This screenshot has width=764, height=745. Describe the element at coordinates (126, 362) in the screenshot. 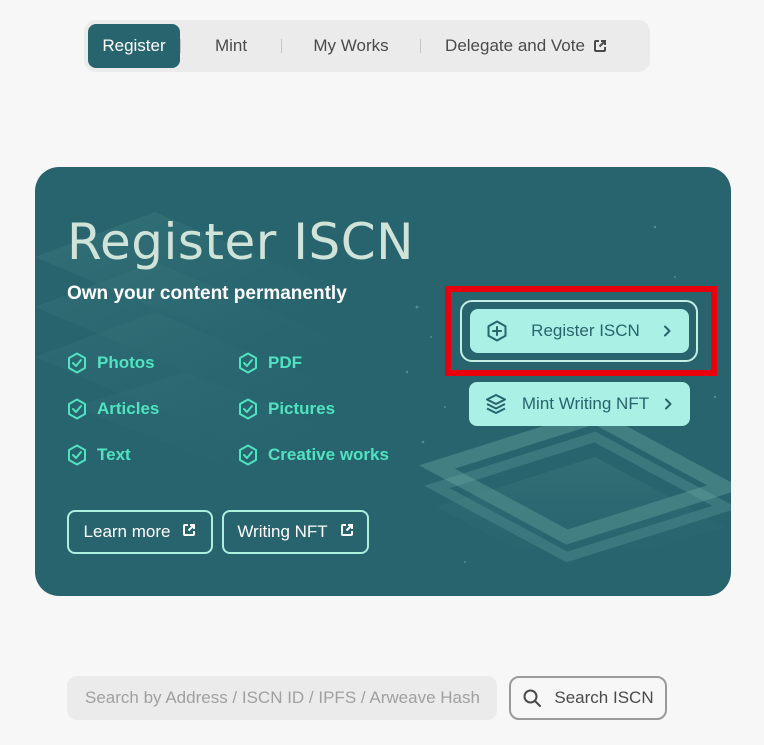

I see `feature-label: Photos` at that location.